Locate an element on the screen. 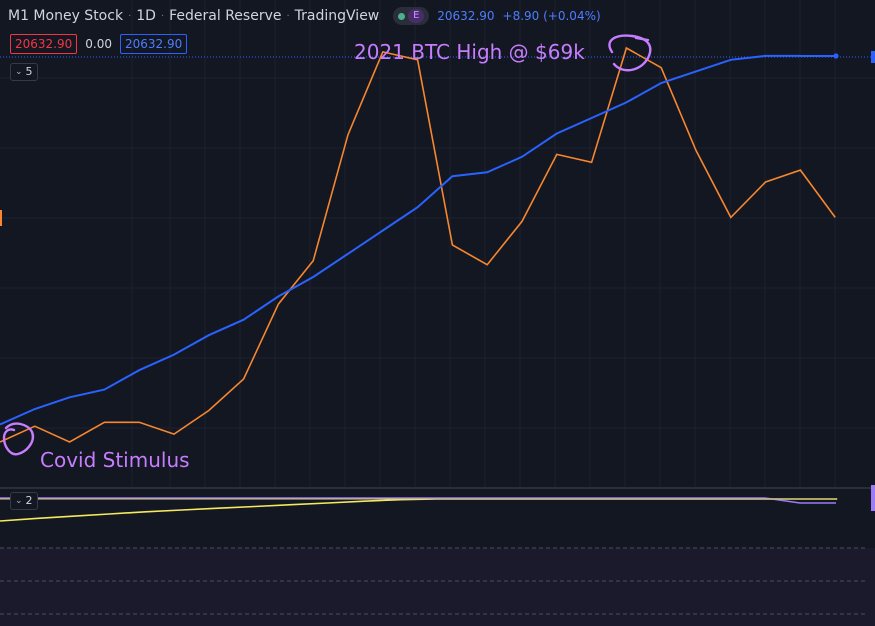 The height and width of the screenshot is (626, 875). source-label: Federal Reserve is located at coordinates (225, 16).